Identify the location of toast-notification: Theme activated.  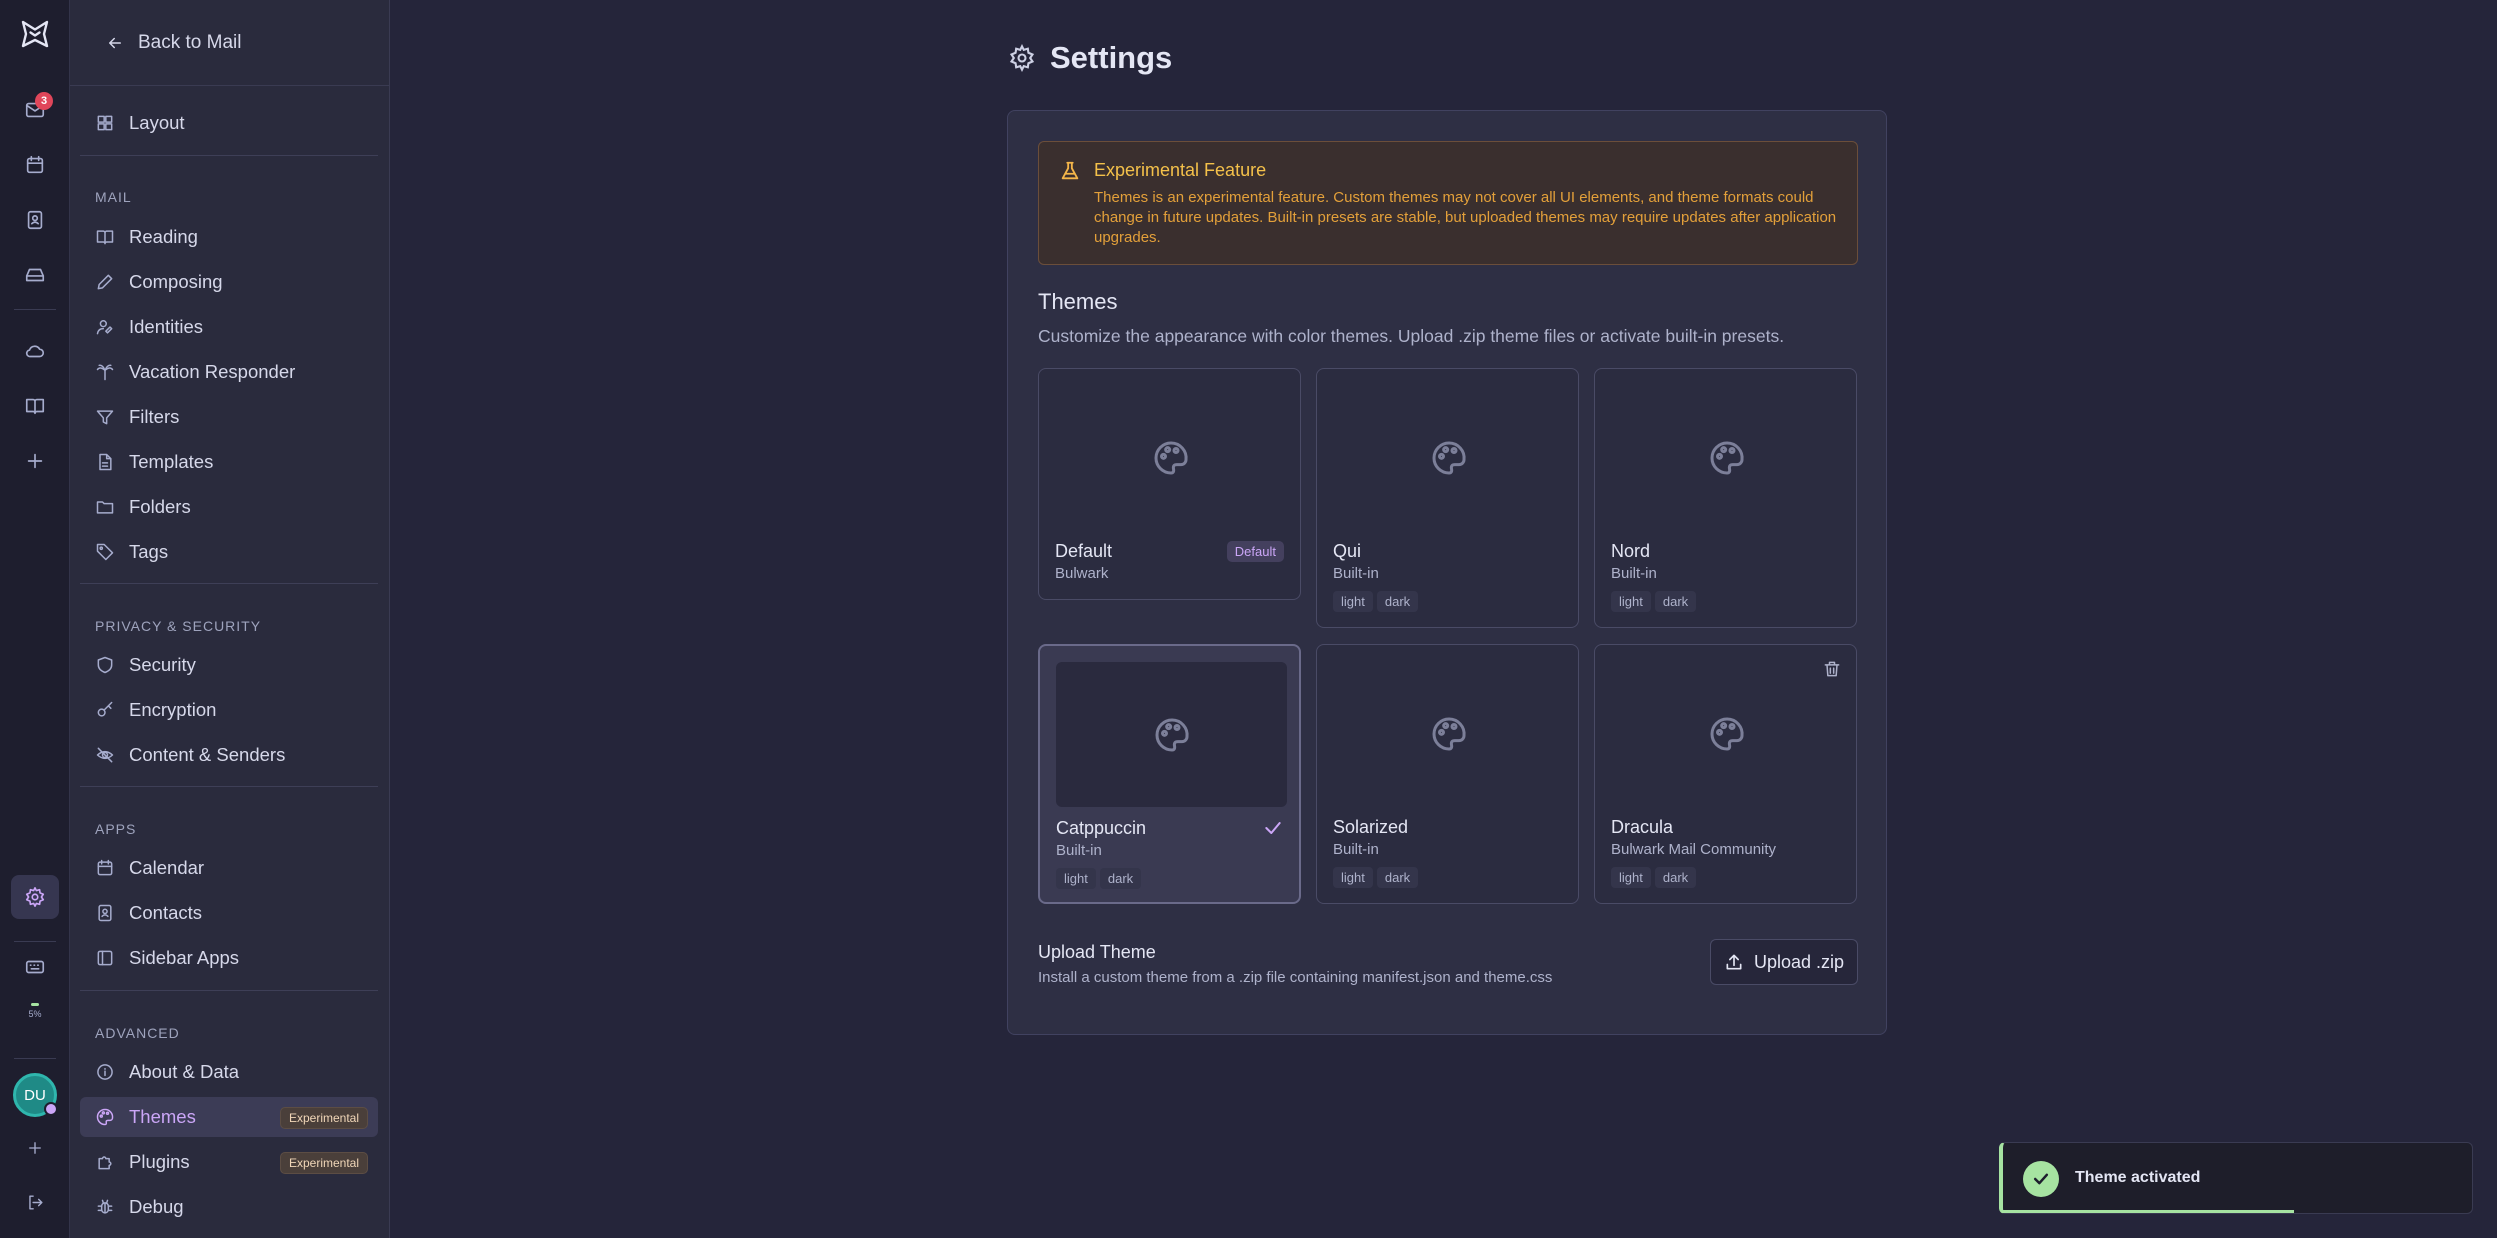
(2236, 1178).